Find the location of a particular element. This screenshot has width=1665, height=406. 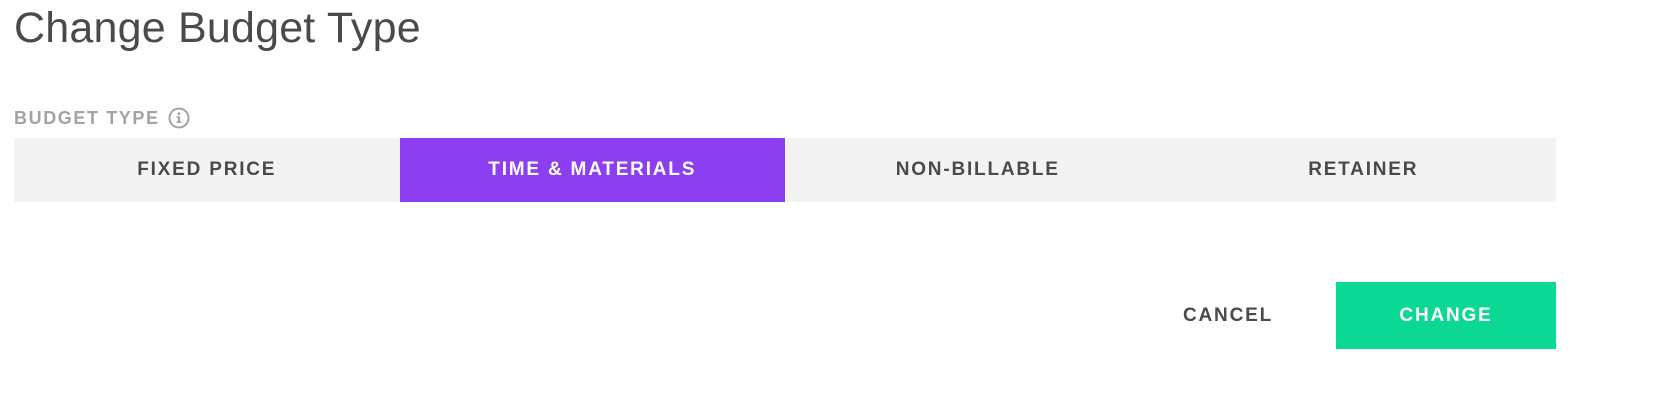

budget-type-option-retainer: RETAINER is located at coordinates (1363, 170).